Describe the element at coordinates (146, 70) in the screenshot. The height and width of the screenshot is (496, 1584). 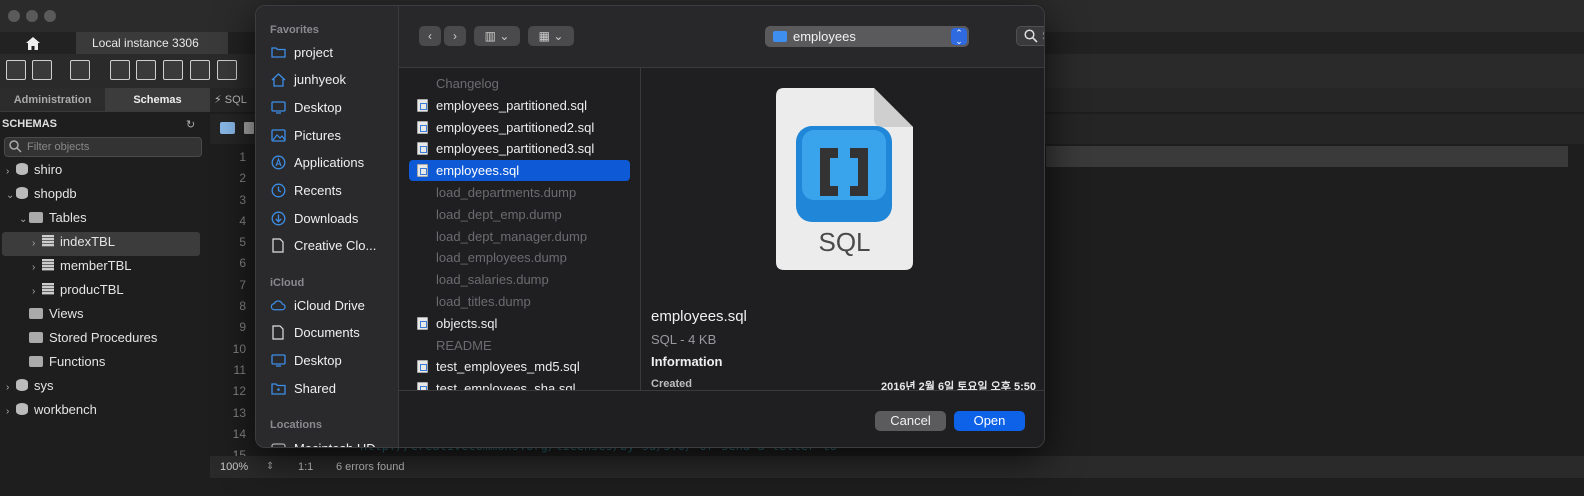
I see `create-table-icon` at that location.